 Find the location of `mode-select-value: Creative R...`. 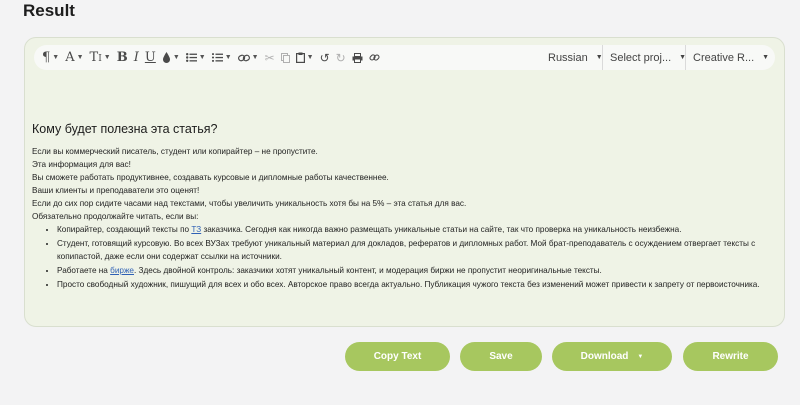

mode-select-value: Creative R... is located at coordinates (724, 57).